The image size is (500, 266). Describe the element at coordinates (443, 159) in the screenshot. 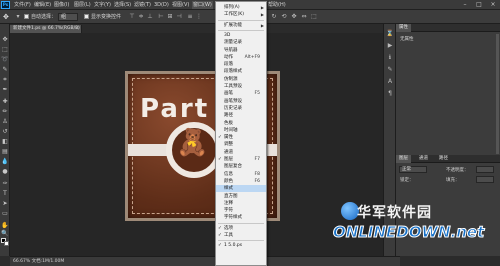

I see `tab-paths: 路径` at that location.